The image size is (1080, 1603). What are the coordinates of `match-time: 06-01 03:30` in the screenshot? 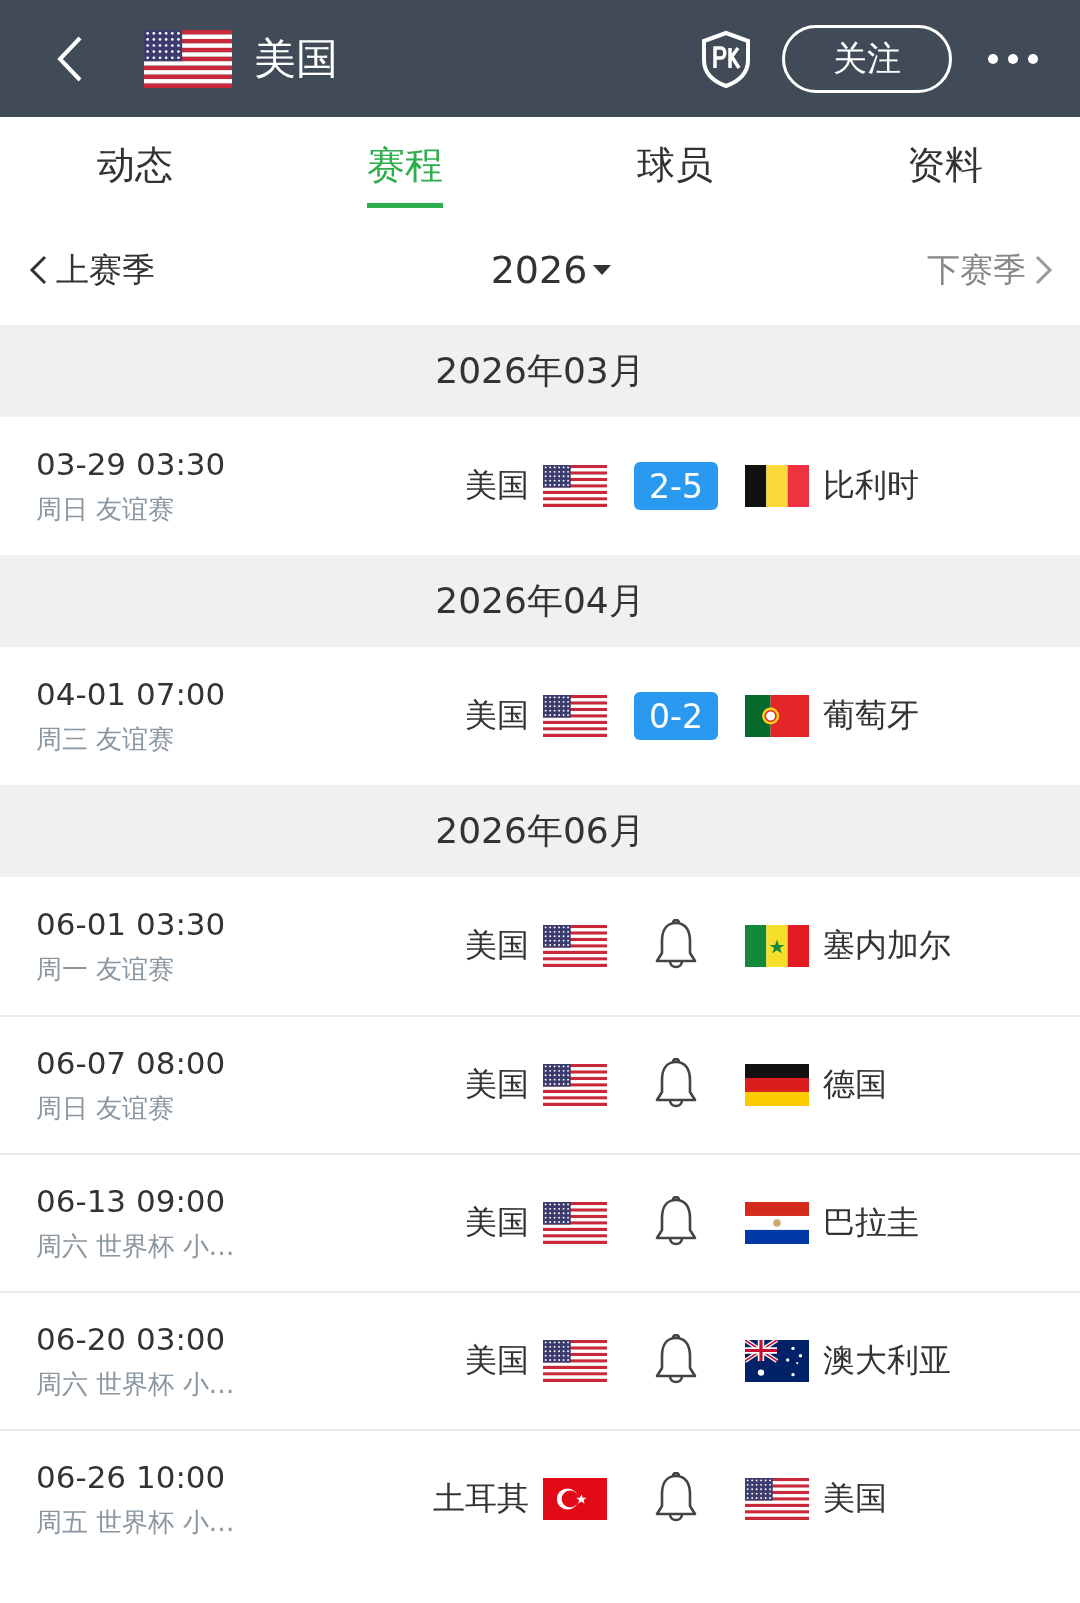 It's located at (131, 923).